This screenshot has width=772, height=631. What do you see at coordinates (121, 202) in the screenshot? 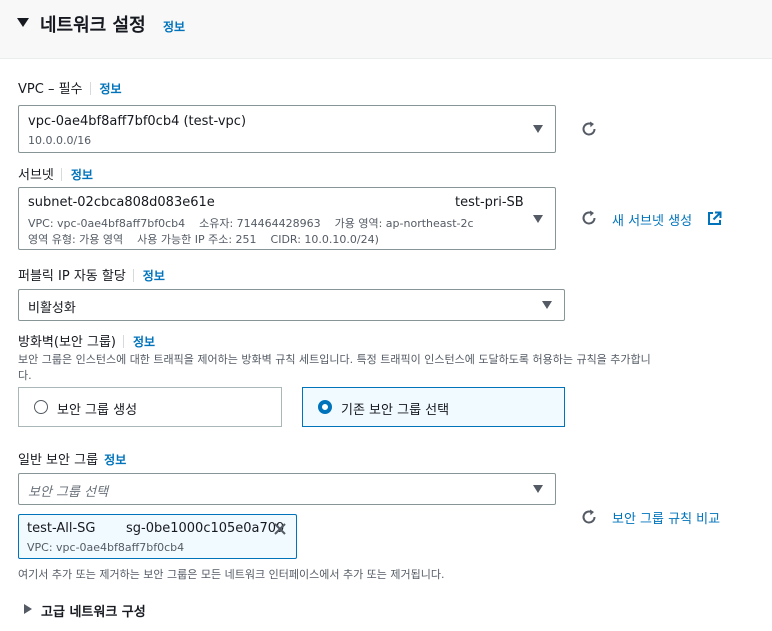
I see `subnet-id: subnet-02cbca808d083e61e` at bounding box center [121, 202].